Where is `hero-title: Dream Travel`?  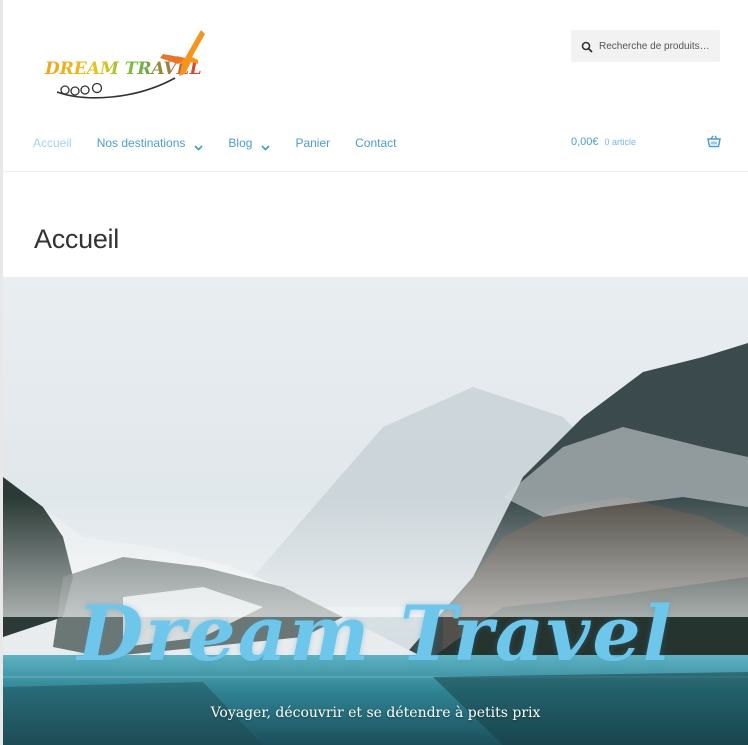 hero-title: Dream Travel is located at coordinates (375, 633).